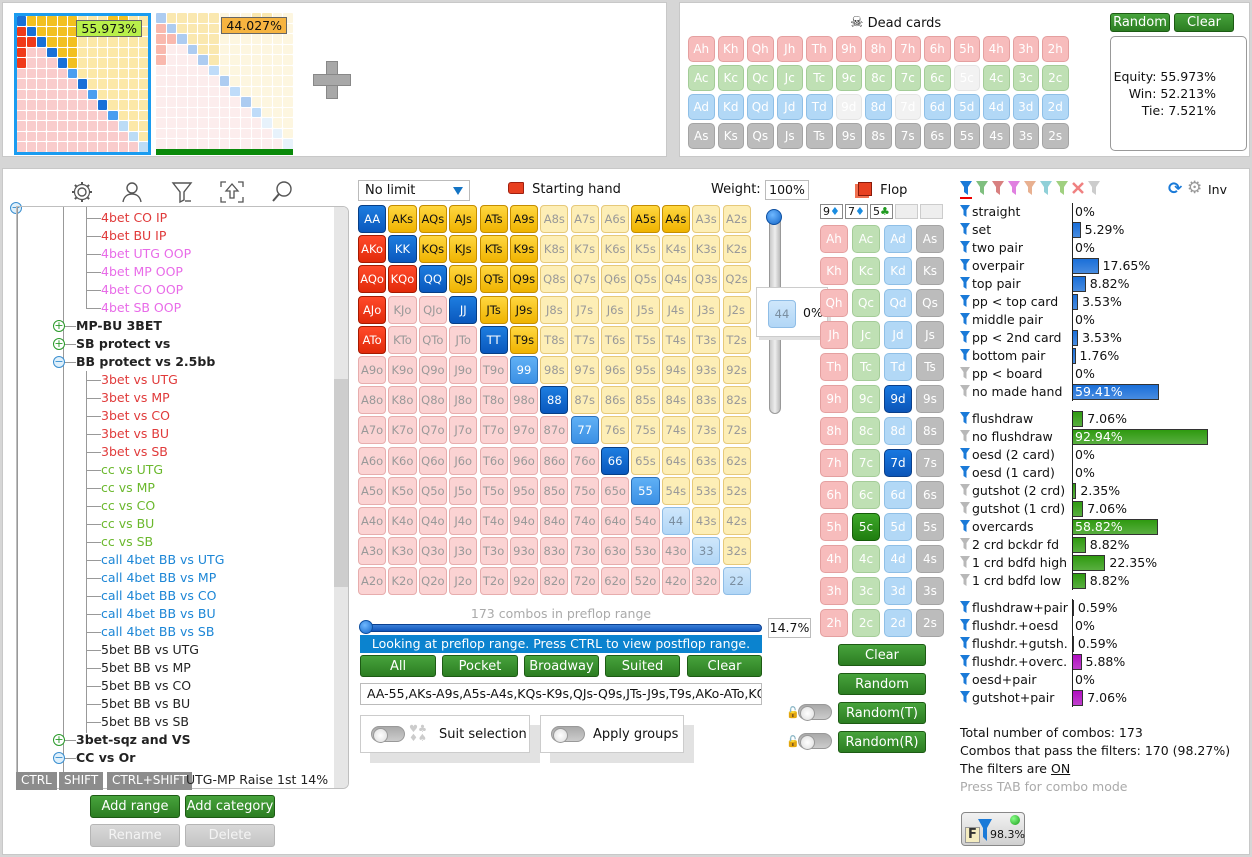 This screenshot has width=1252, height=857. I want to click on tree-item: call 4bet BB vs CO, so click(158, 596).